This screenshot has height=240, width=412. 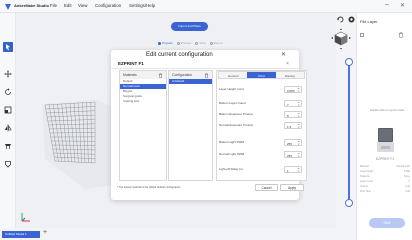 What do you see at coordinates (293, 125) in the screenshot?
I see `parameter-spinbox: 1.5 ▲ ▼` at bounding box center [293, 125].